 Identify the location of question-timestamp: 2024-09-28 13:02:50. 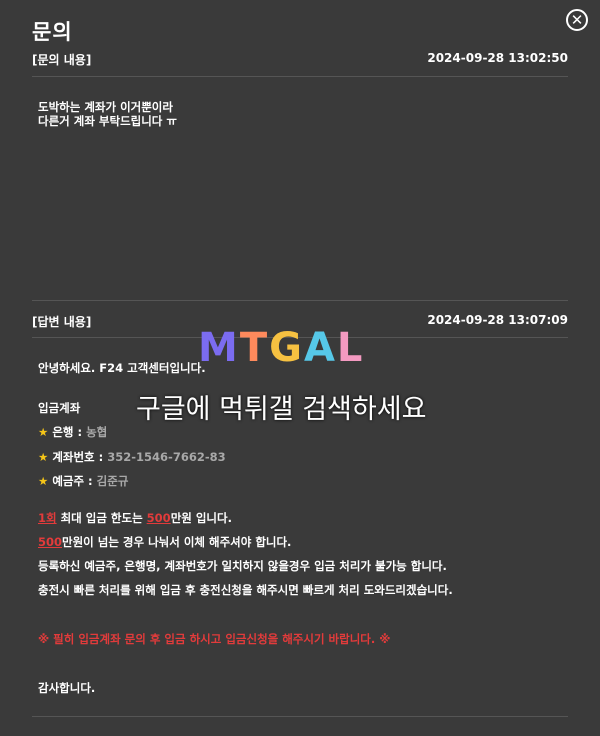
(497, 58).